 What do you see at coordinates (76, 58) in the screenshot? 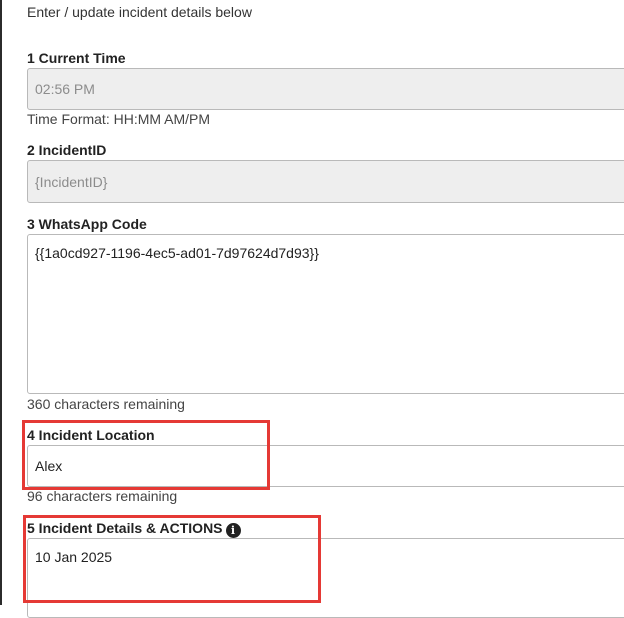
I see `current-time-label: 1 Current Time` at bounding box center [76, 58].